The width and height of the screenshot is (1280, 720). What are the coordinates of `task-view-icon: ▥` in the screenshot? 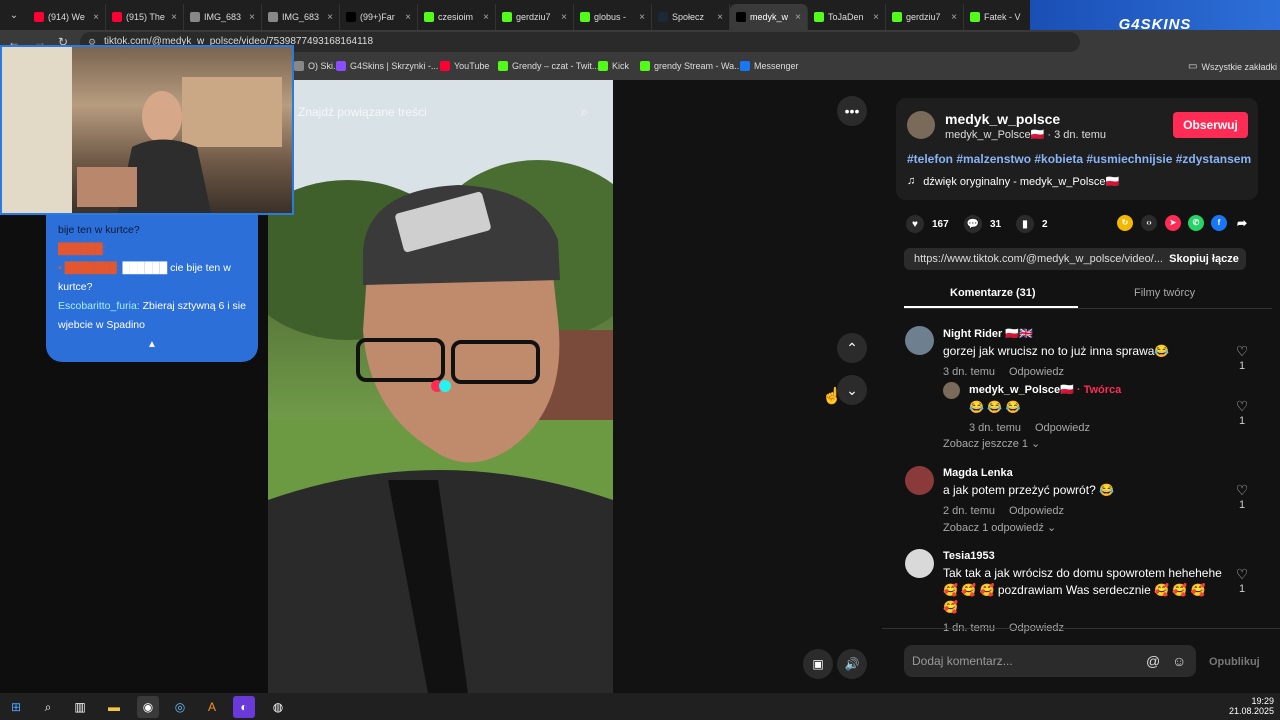 It's located at (80, 707).